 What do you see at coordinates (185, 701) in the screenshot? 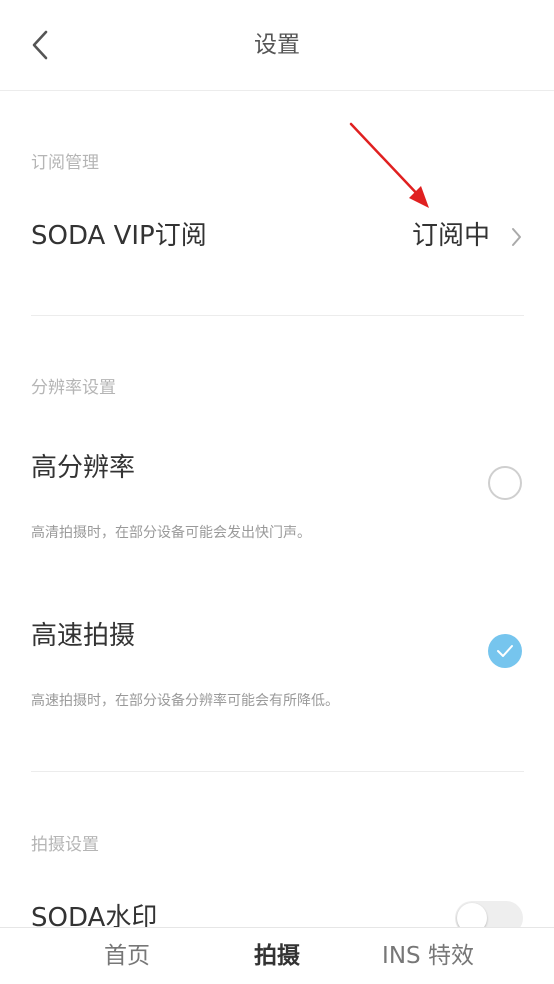
I see `high-speed-desc: 高速拍摄时，在部分设备分辨率可能会有所降低。` at bounding box center [185, 701].